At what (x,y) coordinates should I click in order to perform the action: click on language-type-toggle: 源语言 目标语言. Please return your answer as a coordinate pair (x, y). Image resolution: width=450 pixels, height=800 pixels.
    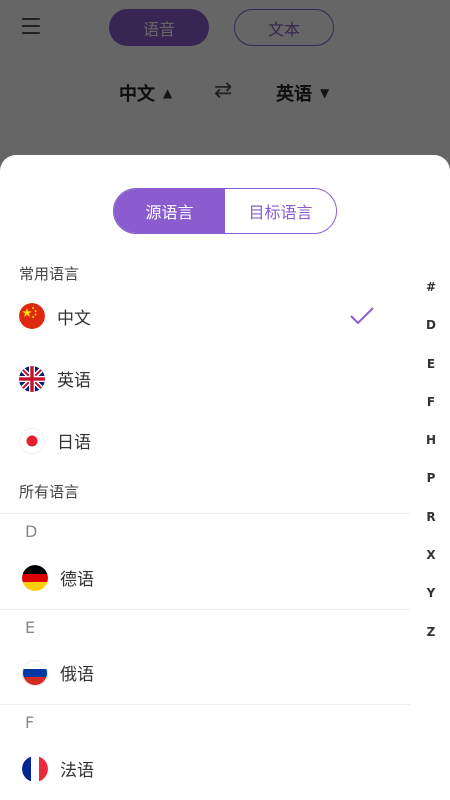
    Looking at the image, I should click on (225, 211).